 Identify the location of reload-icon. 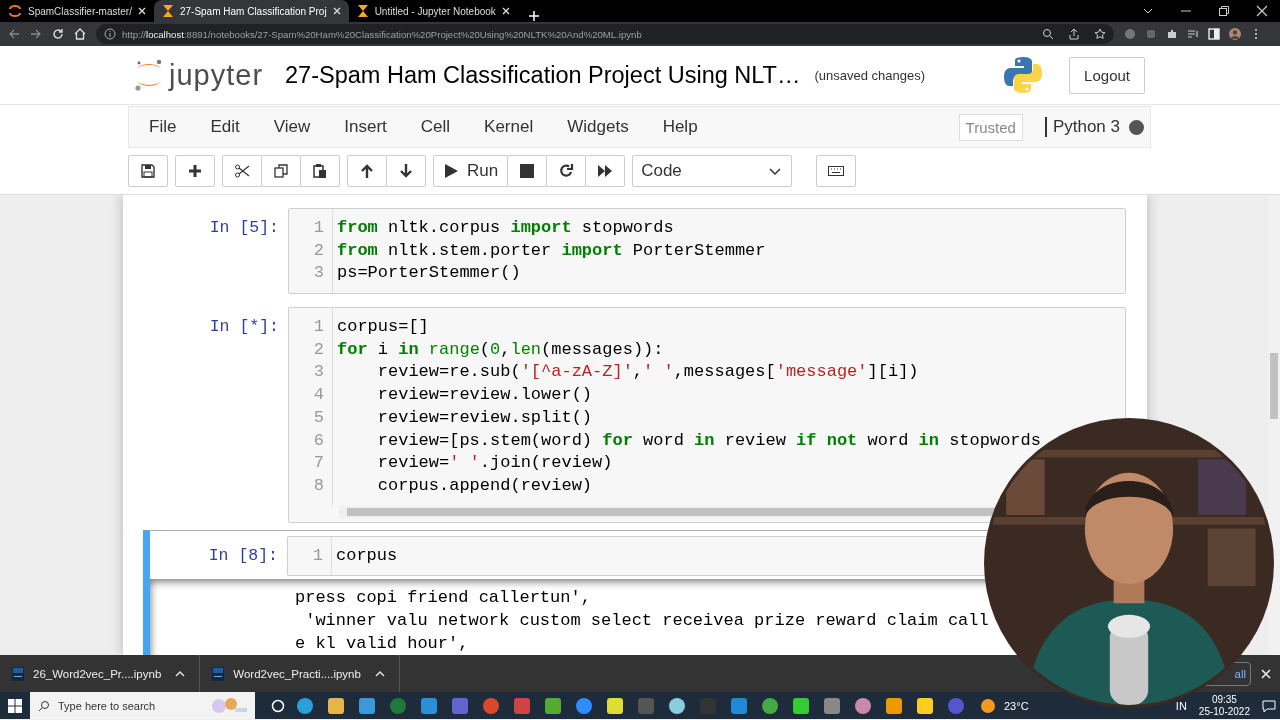
(58, 34).